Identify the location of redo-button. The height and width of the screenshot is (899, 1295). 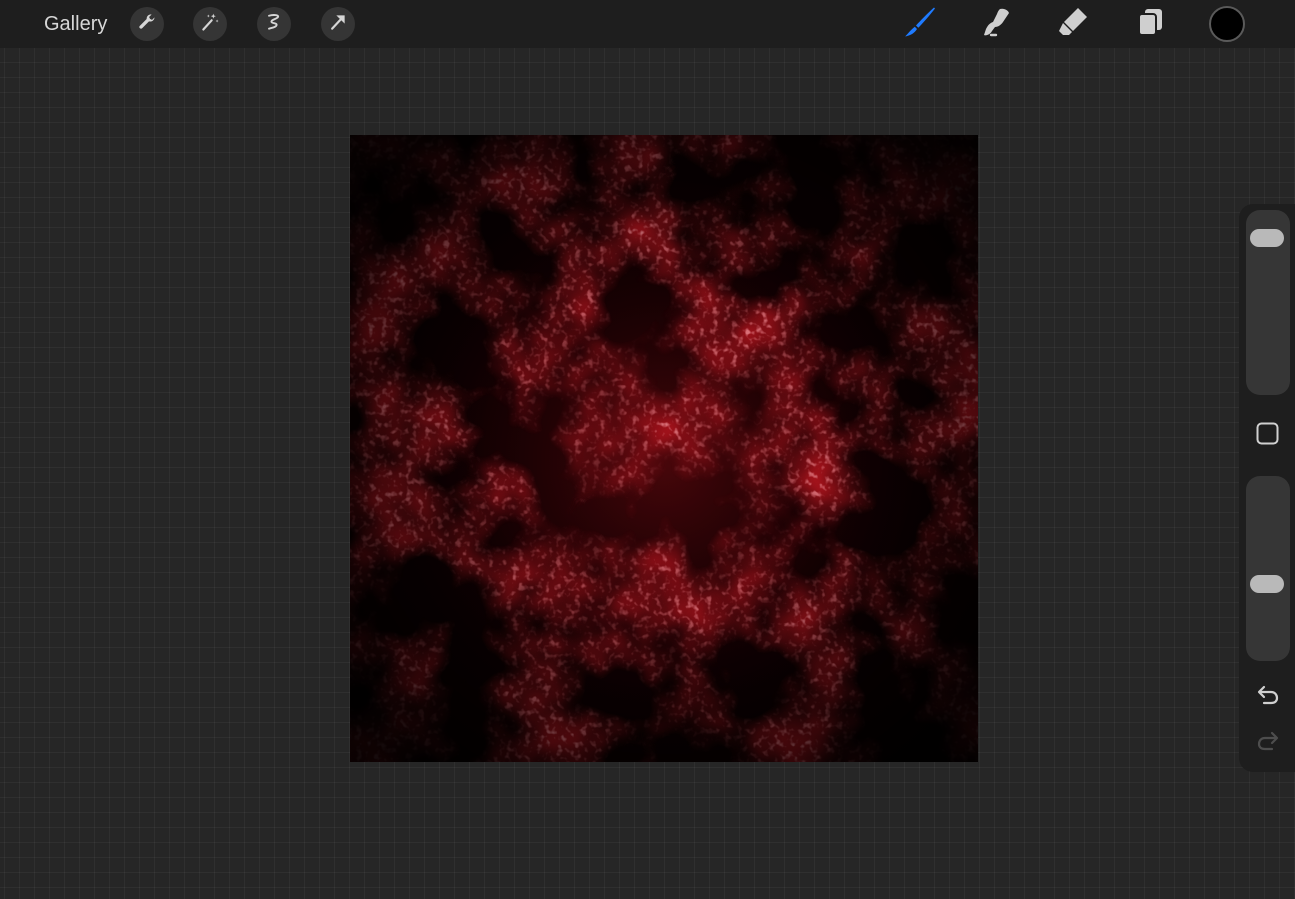
(1268, 743).